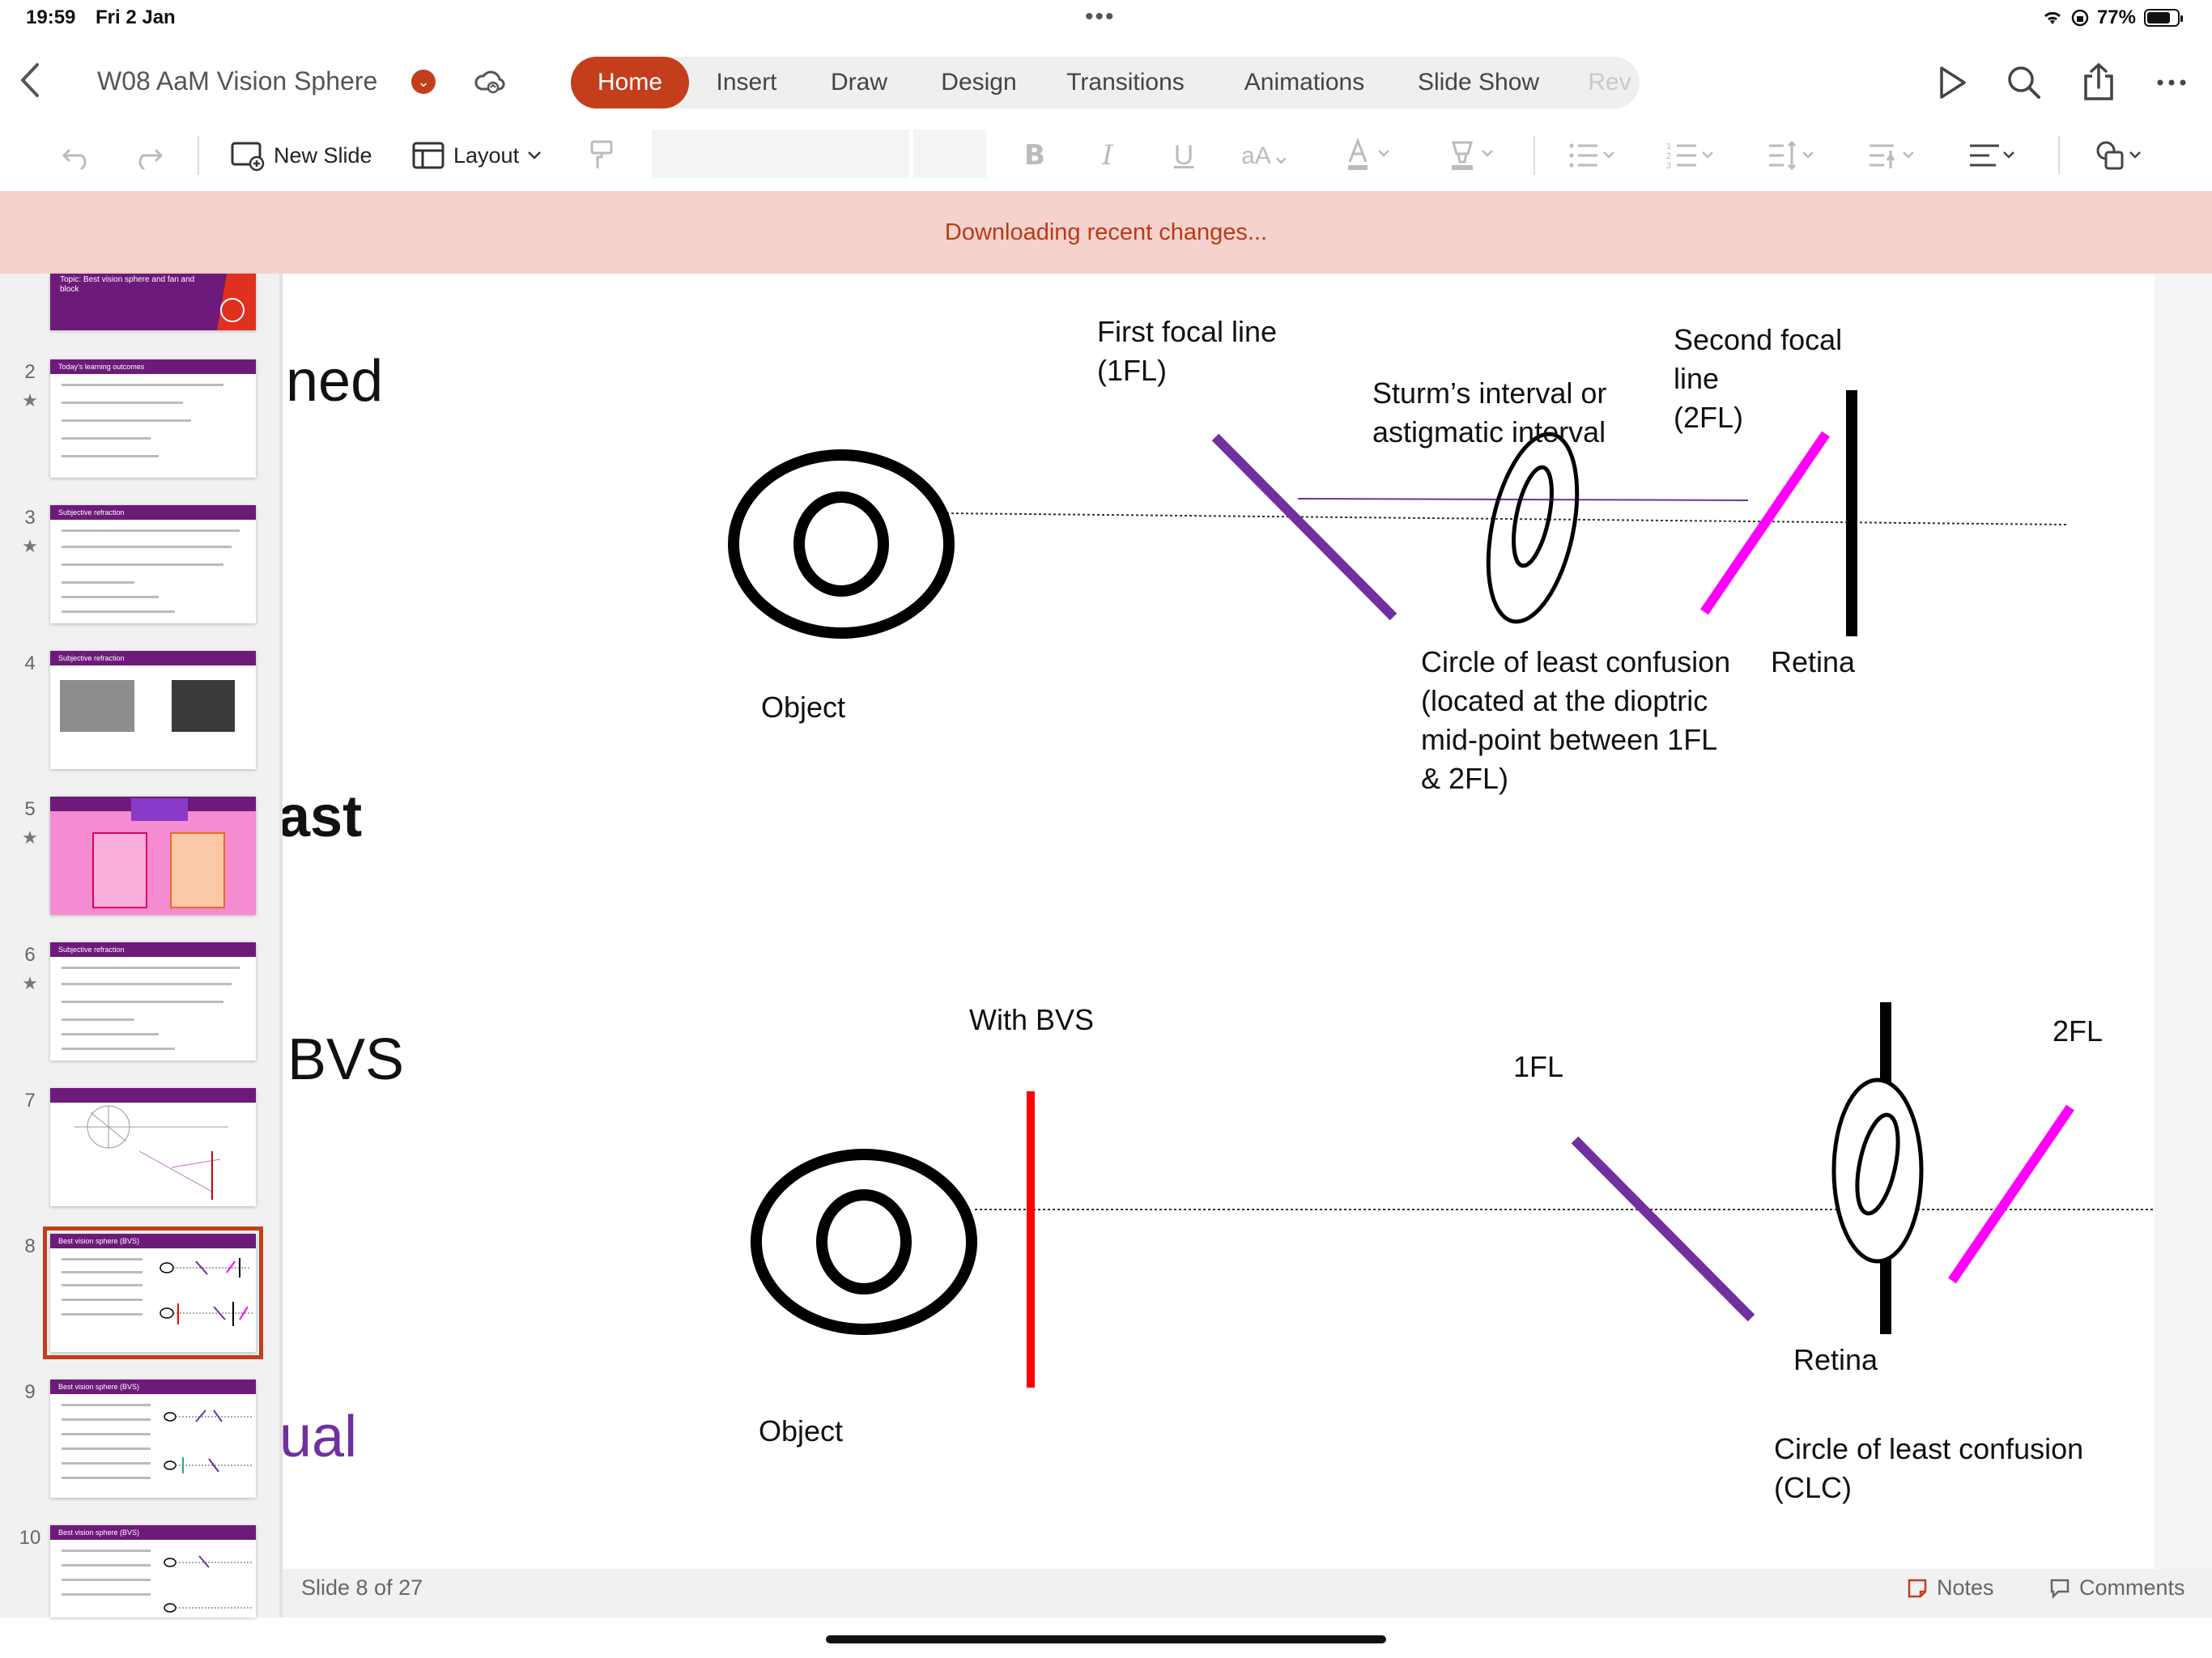 This screenshot has height=1658, width=2212. I want to click on orientation-lock-icon, so click(2080, 18).